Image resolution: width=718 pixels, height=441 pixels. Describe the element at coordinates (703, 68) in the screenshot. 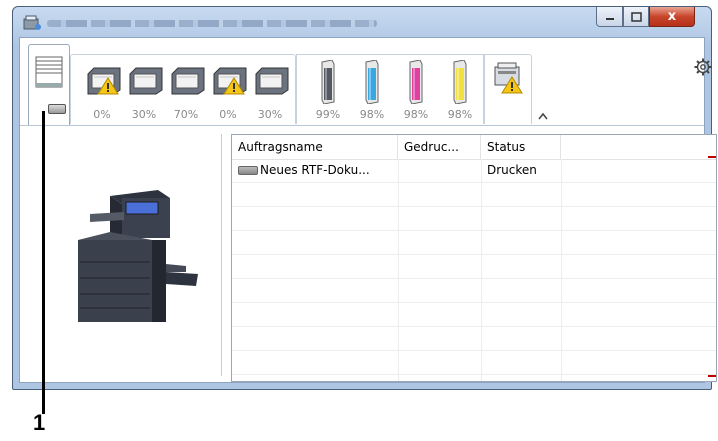

I see `gear-icon` at that location.